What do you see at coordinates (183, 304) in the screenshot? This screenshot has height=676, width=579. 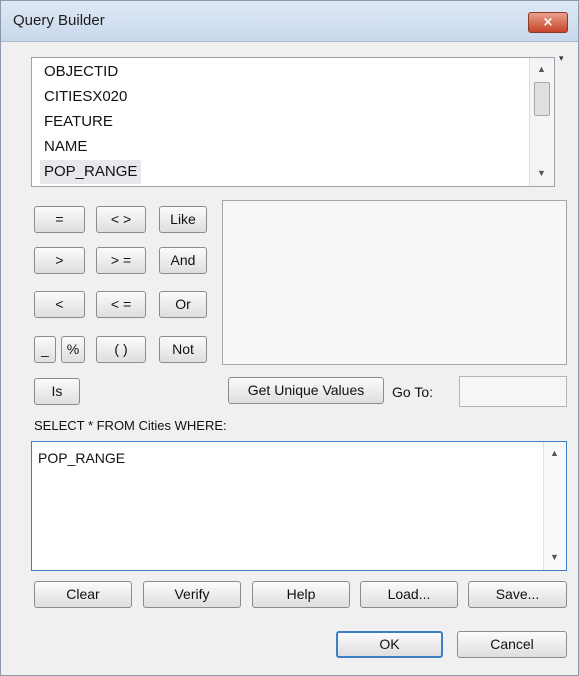 I see `or-button: Or` at bounding box center [183, 304].